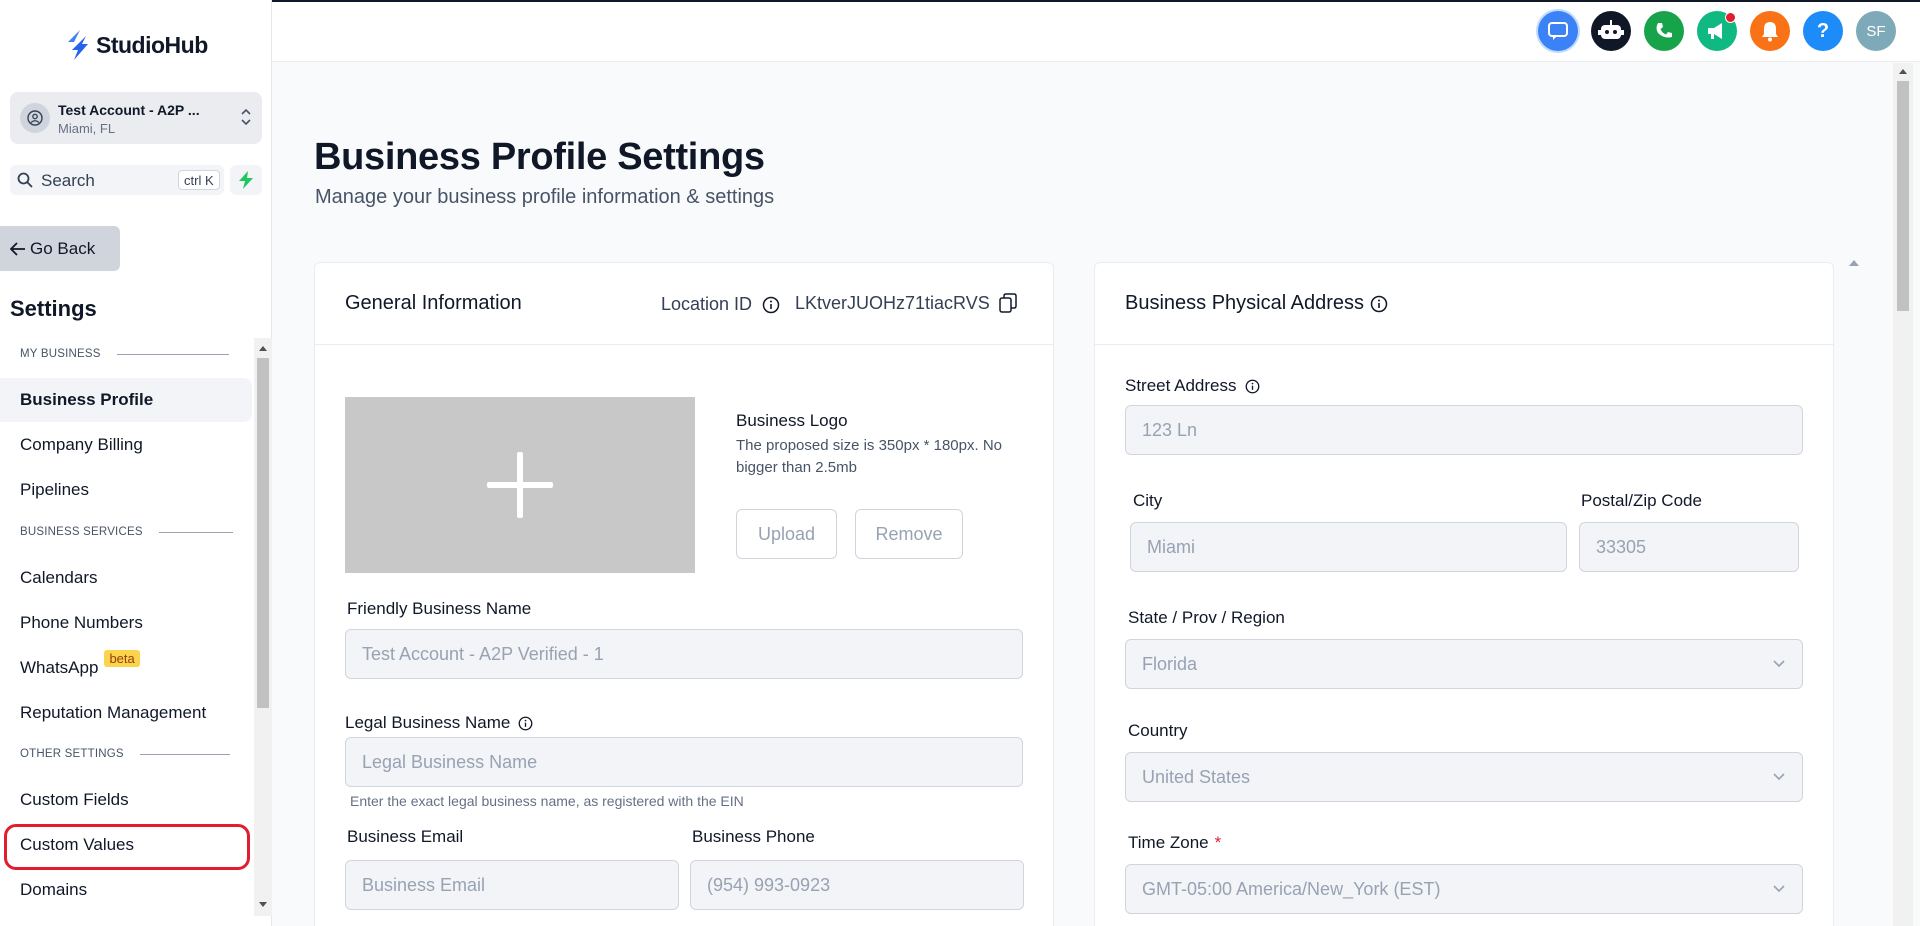  I want to click on section-label: BUSINESS SERVICES, so click(81, 532).